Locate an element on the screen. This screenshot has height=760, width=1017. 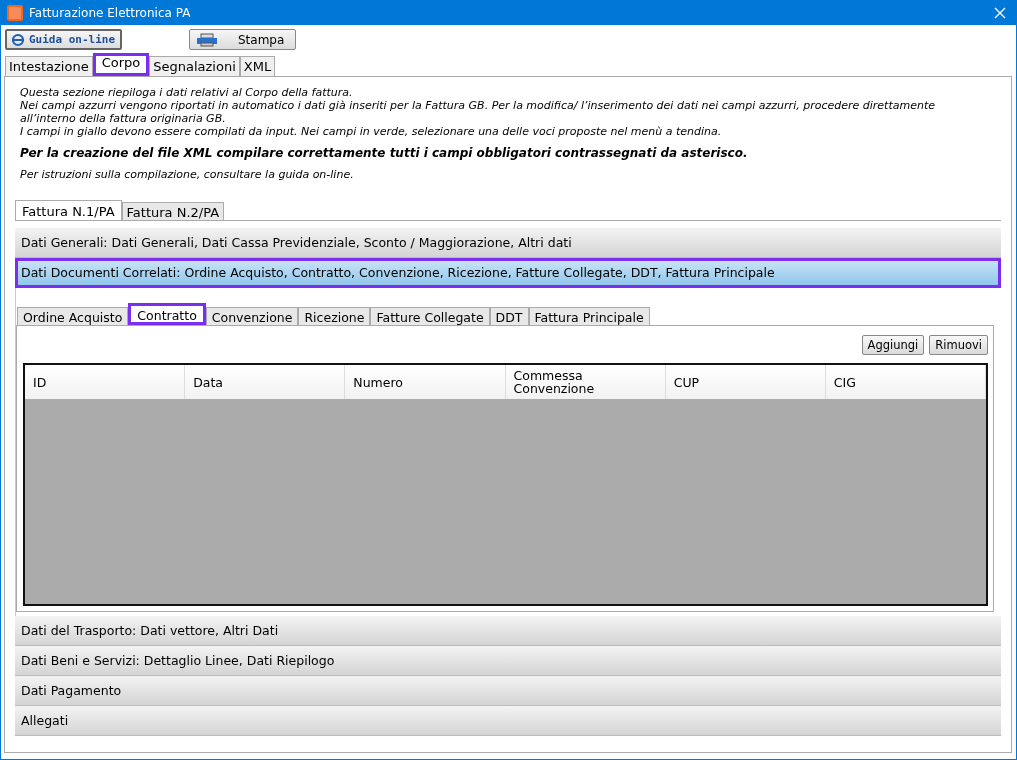
document-tab: DDT is located at coordinates (509, 316).